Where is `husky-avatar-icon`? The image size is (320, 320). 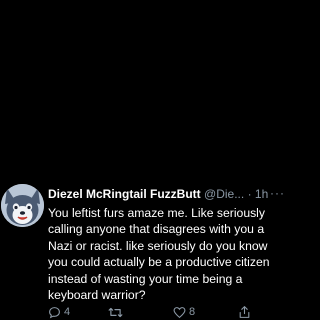 husky-avatar-icon is located at coordinates (22, 205).